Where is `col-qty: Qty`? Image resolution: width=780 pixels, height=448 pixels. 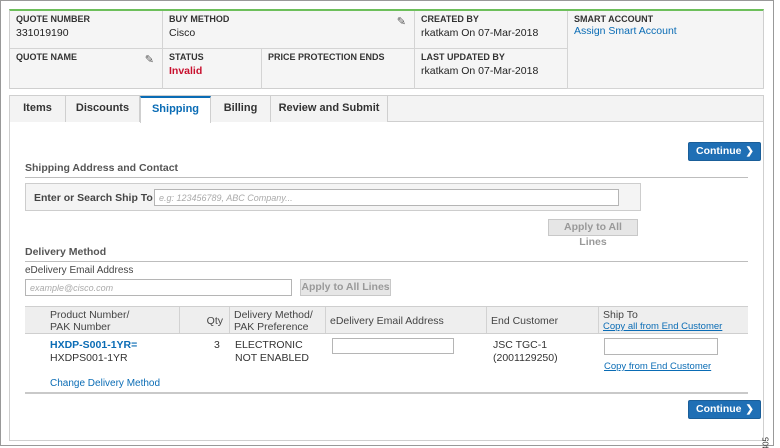 col-qty: Qty is located at coordinates (205, 320).